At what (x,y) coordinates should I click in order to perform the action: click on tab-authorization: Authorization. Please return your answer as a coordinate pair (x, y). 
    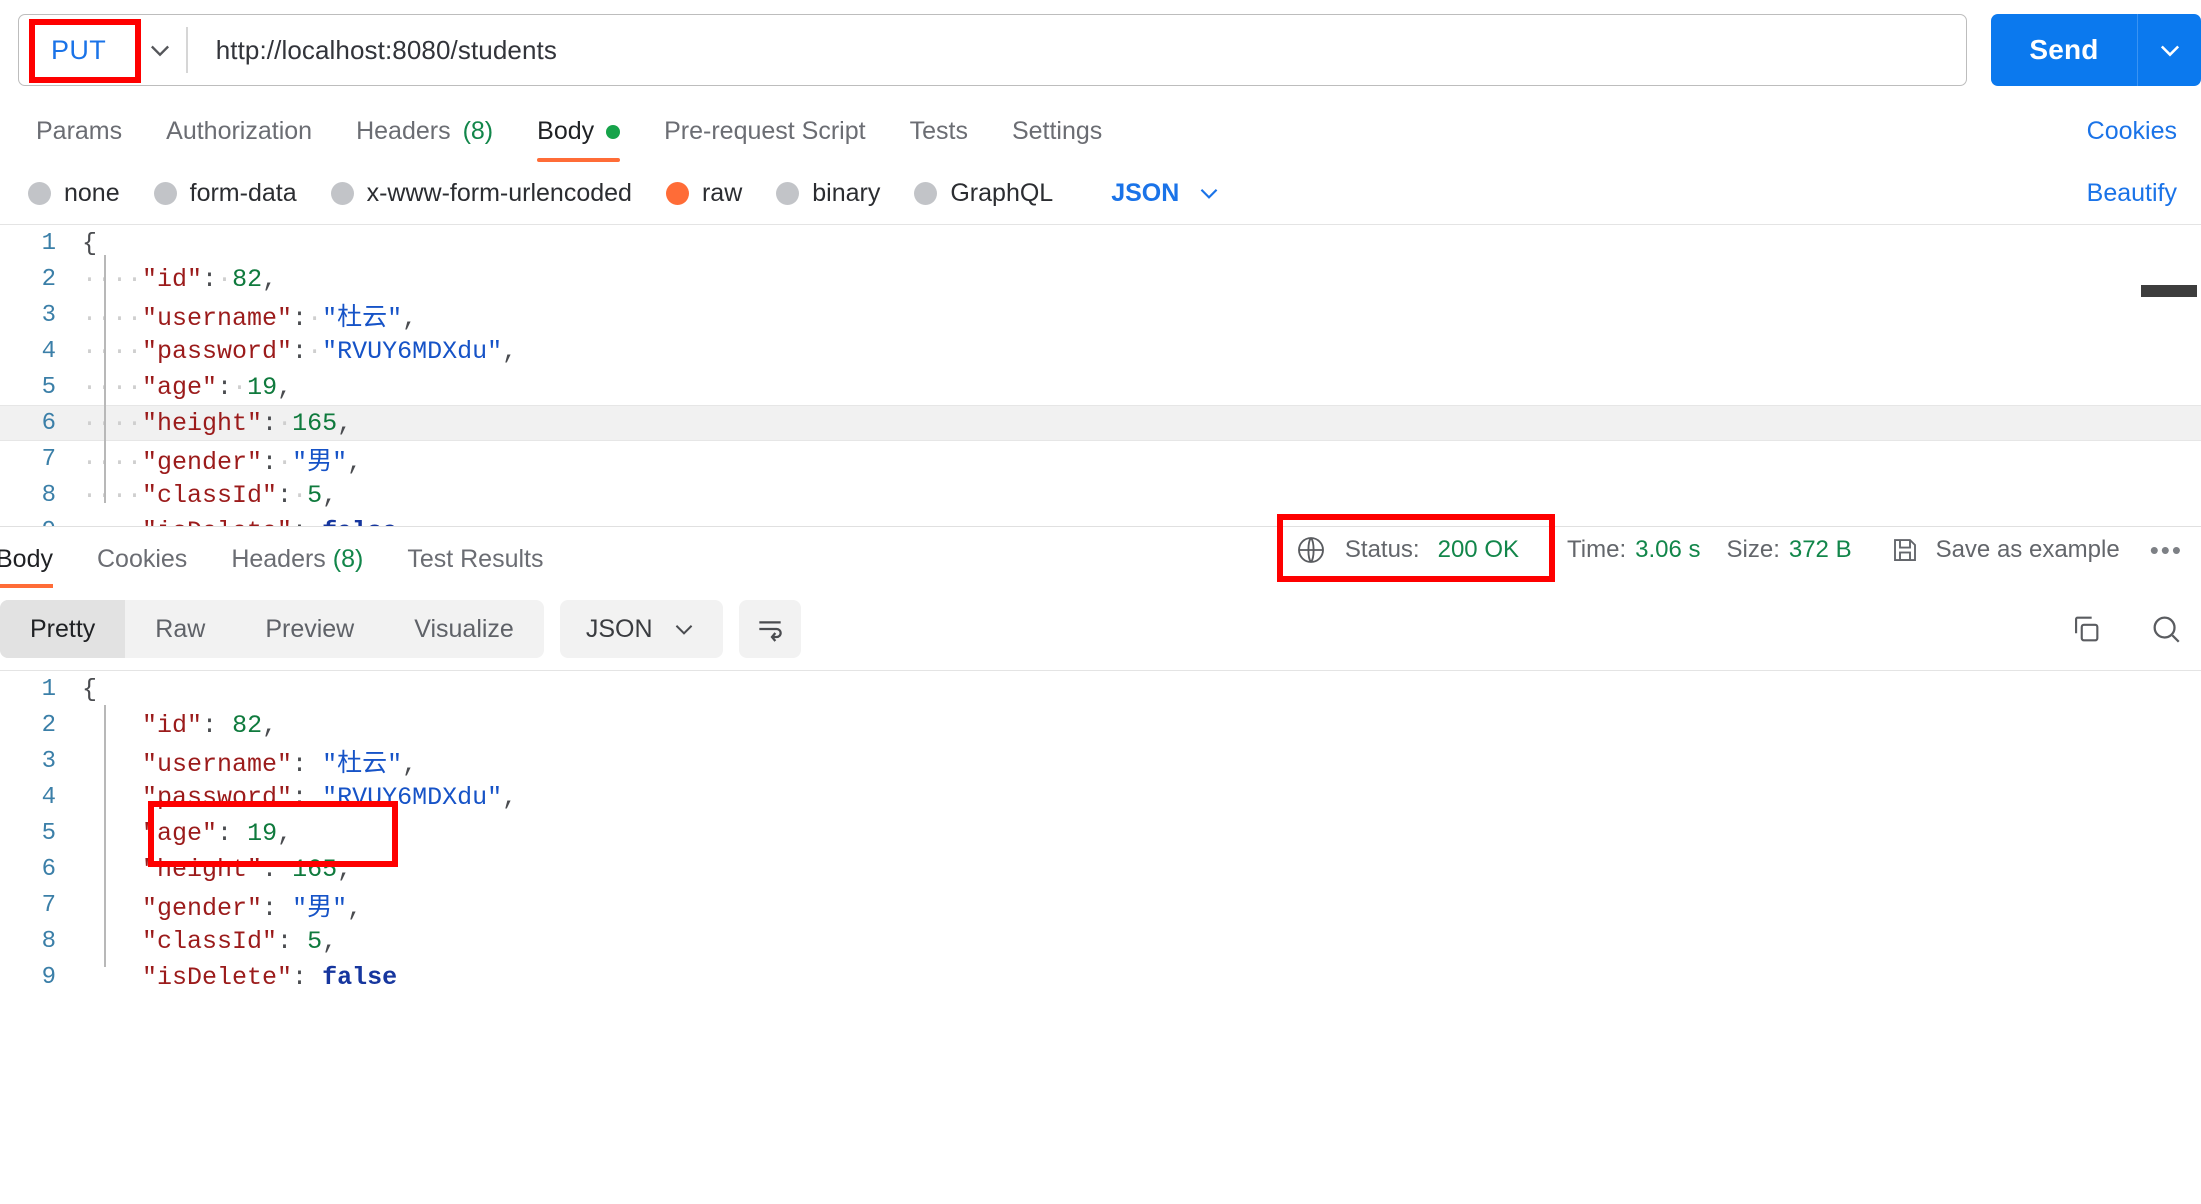
    Looking at the image, I should click on (239, 139).